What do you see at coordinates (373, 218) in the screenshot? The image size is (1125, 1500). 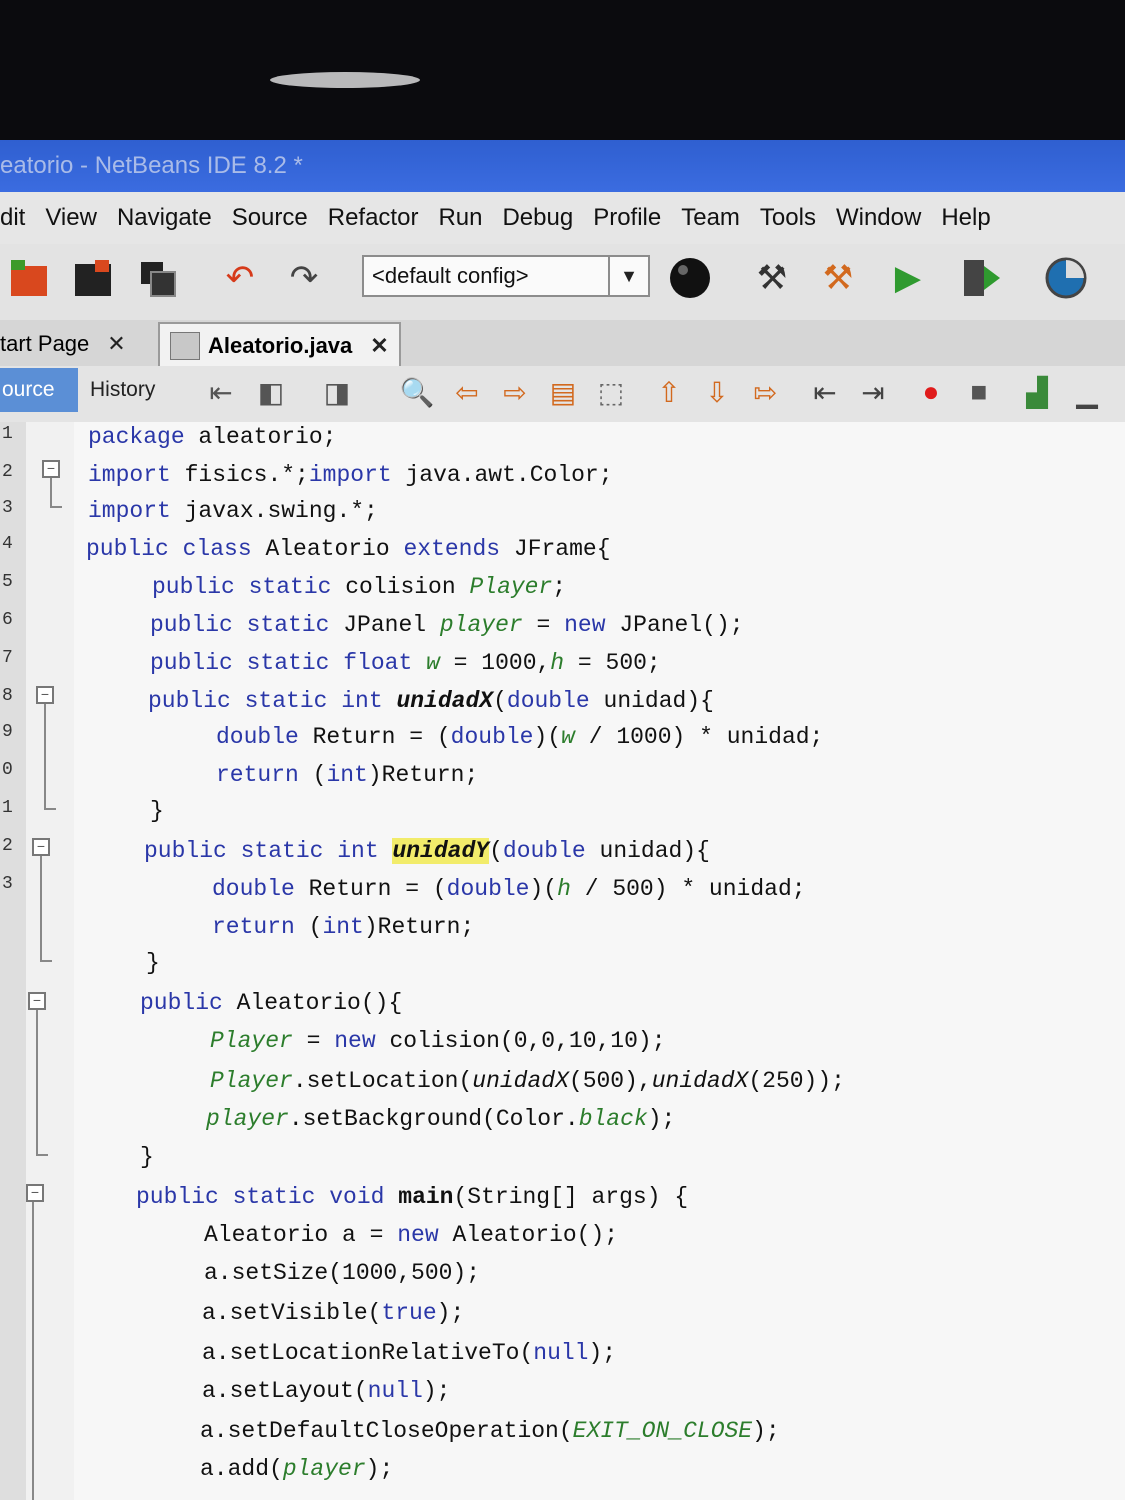 I see `menu-refactor: Refactor` at bounding box center [373, 218].